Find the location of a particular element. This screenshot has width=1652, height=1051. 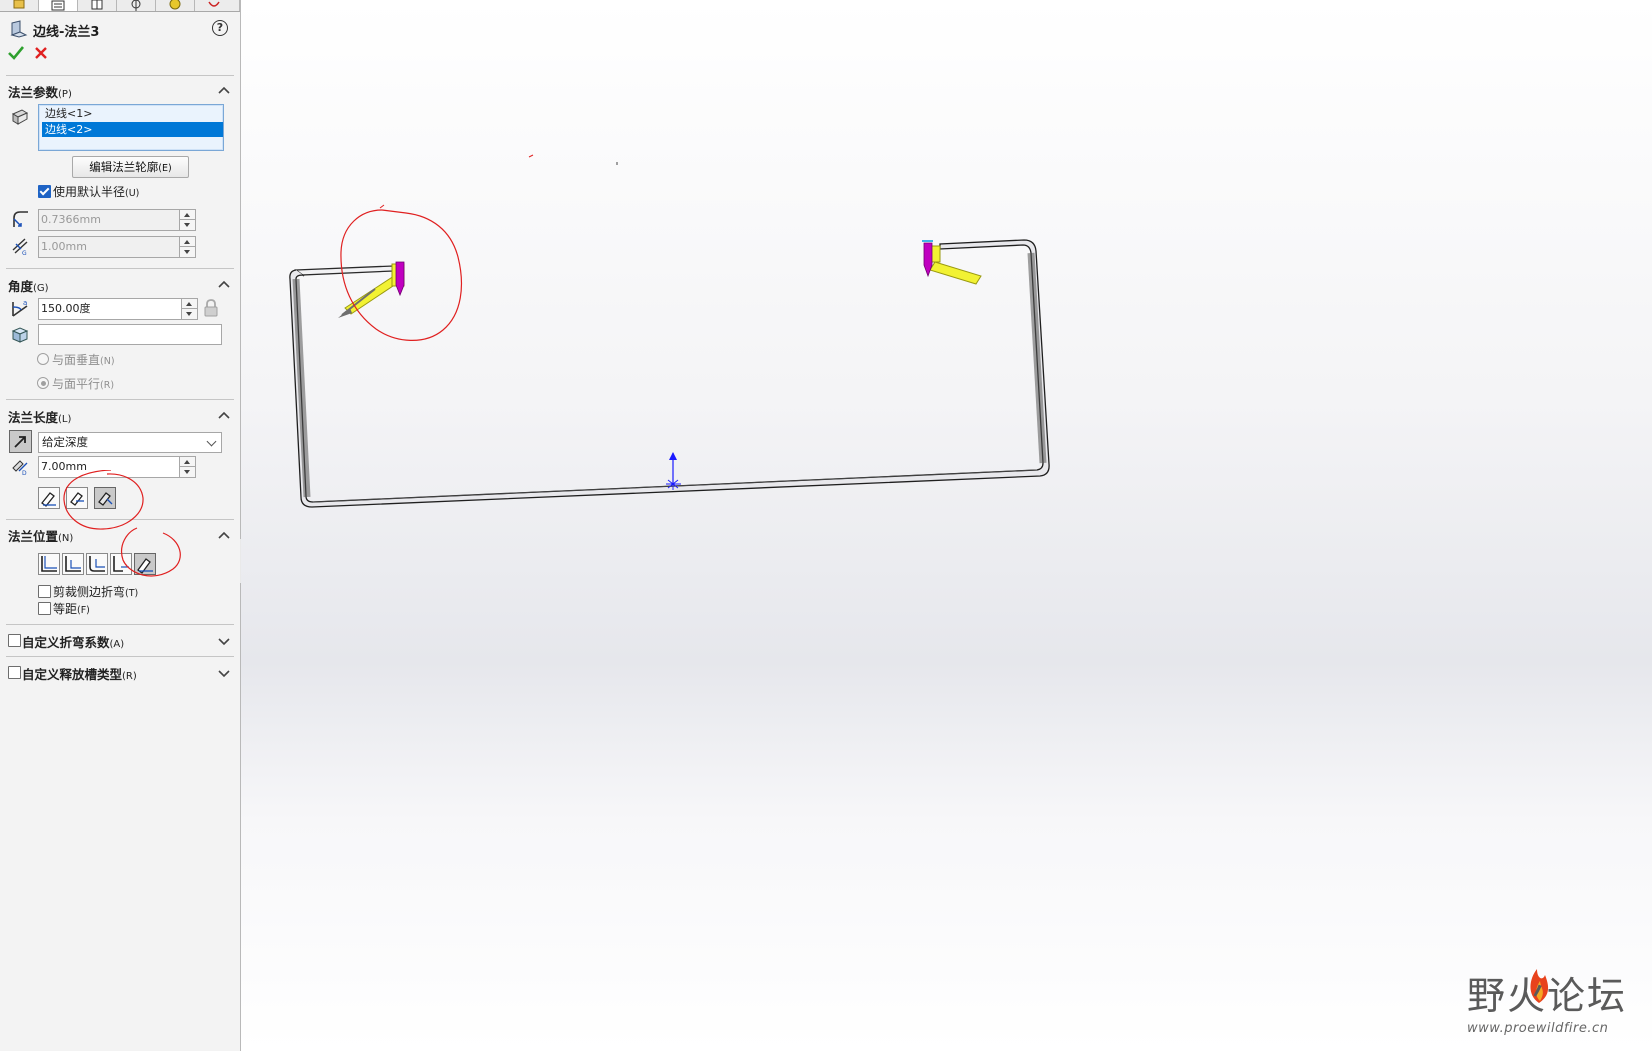

offset-label: 等距(F) is located at coordinates (71, 608).